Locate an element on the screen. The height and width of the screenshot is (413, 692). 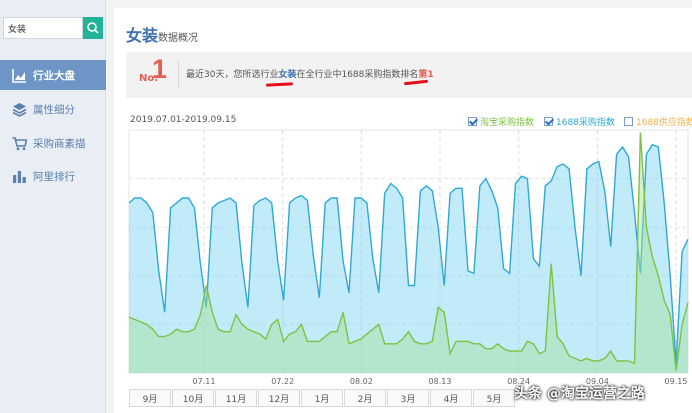
month-cell: 9月 is located at coordinates (150, 398).